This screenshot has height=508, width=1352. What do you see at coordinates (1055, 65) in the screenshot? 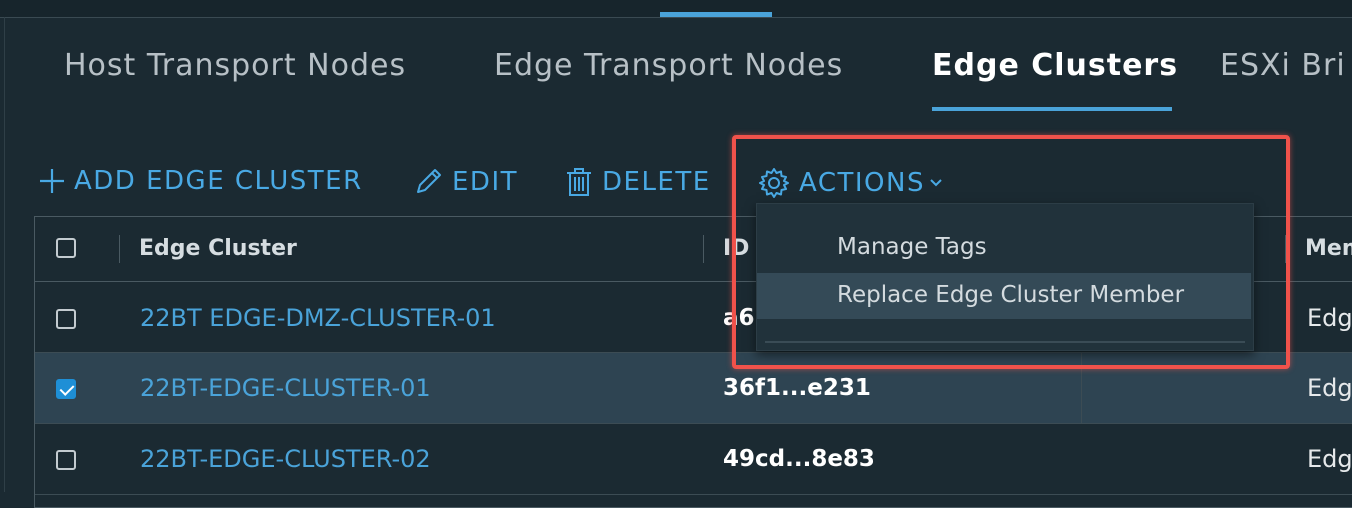
I see `tab-edge-clusters: Edge Clusters` at bounding box center [1055, 65].